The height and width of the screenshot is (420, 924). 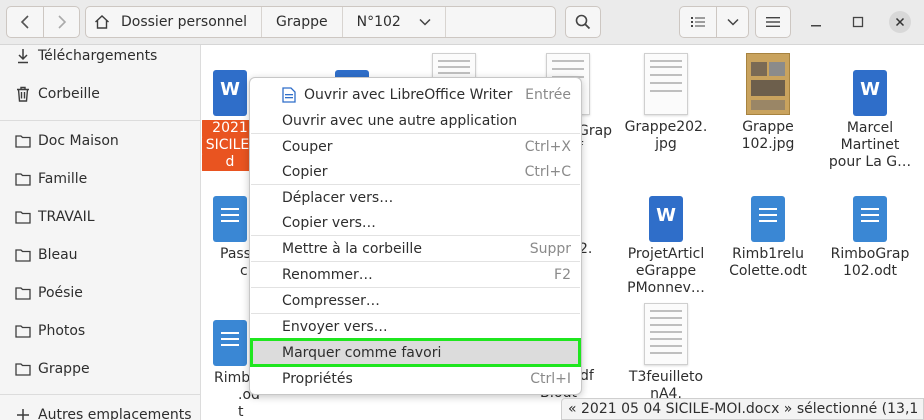 I want to click on menu-item-shortcut: Entrée, so click(x=548, y=94).